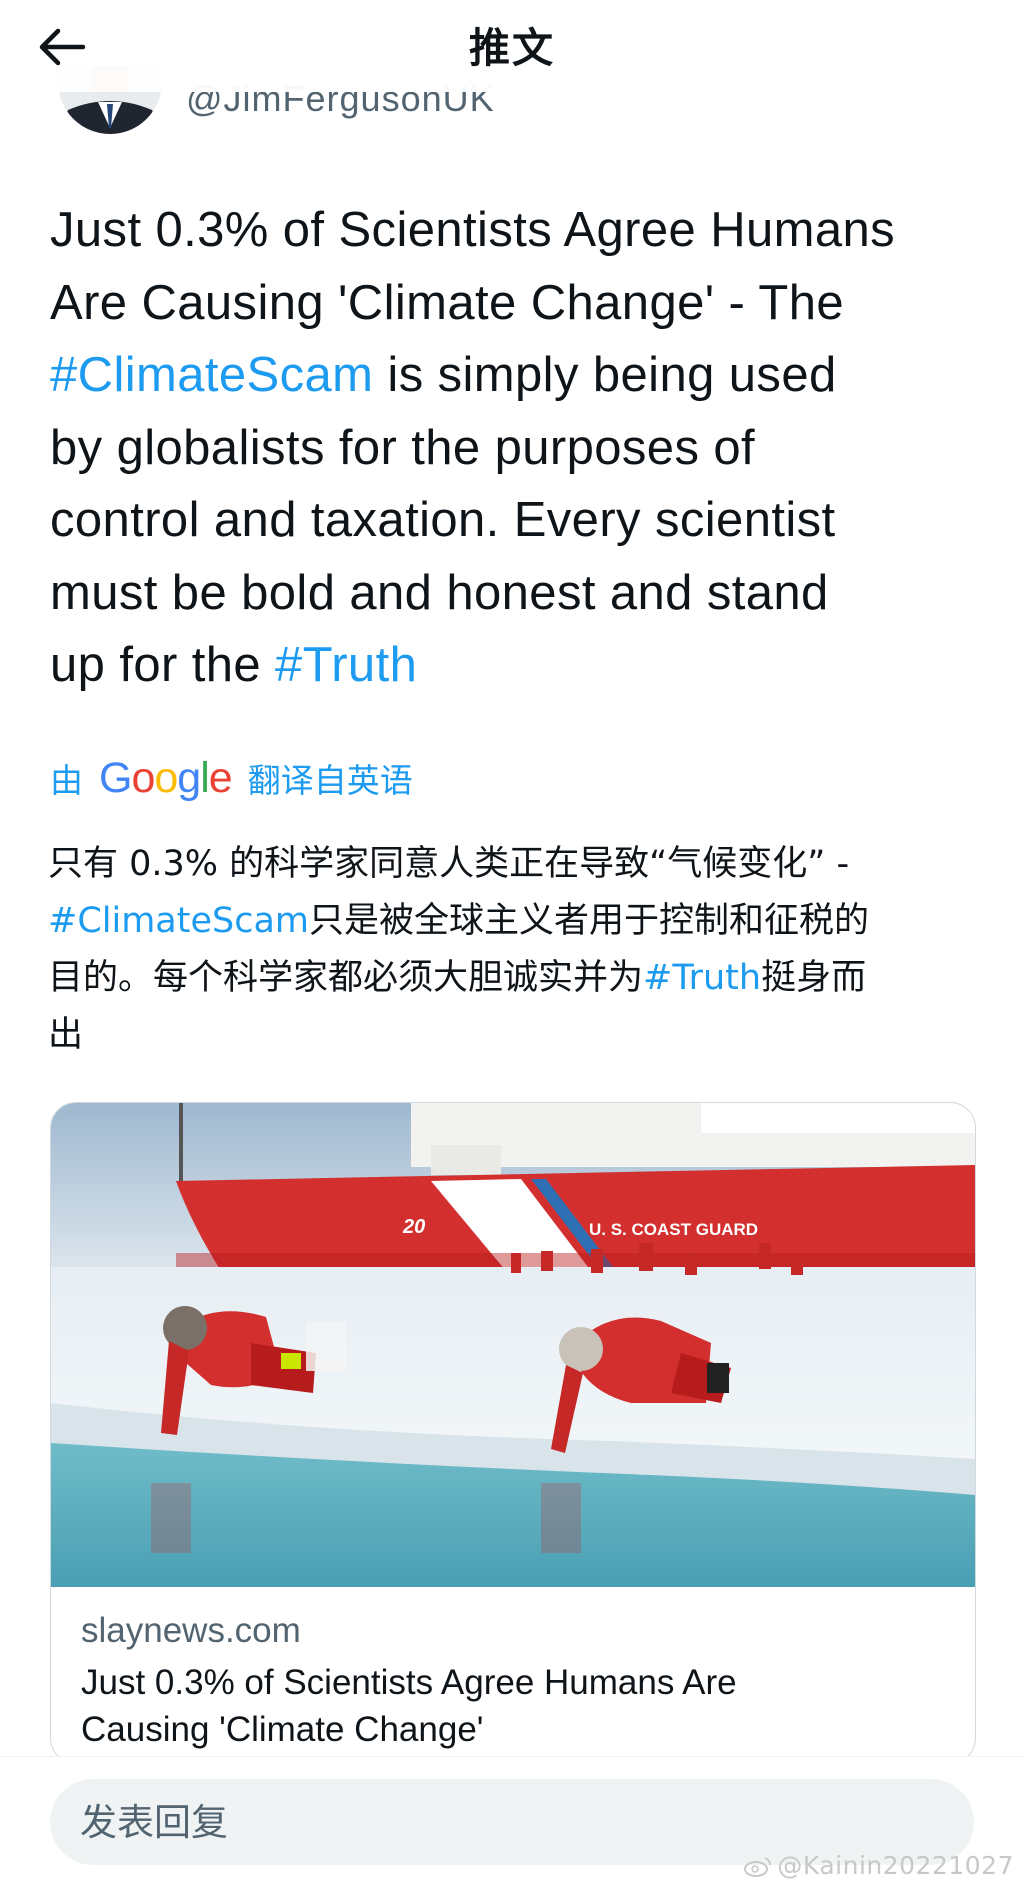 The width and height of the screenshot is (1024, 1895). Describe the element at coordinates (605, 375) in the screenshot. I see `tweet-text-segment: is simply being used` at that location.